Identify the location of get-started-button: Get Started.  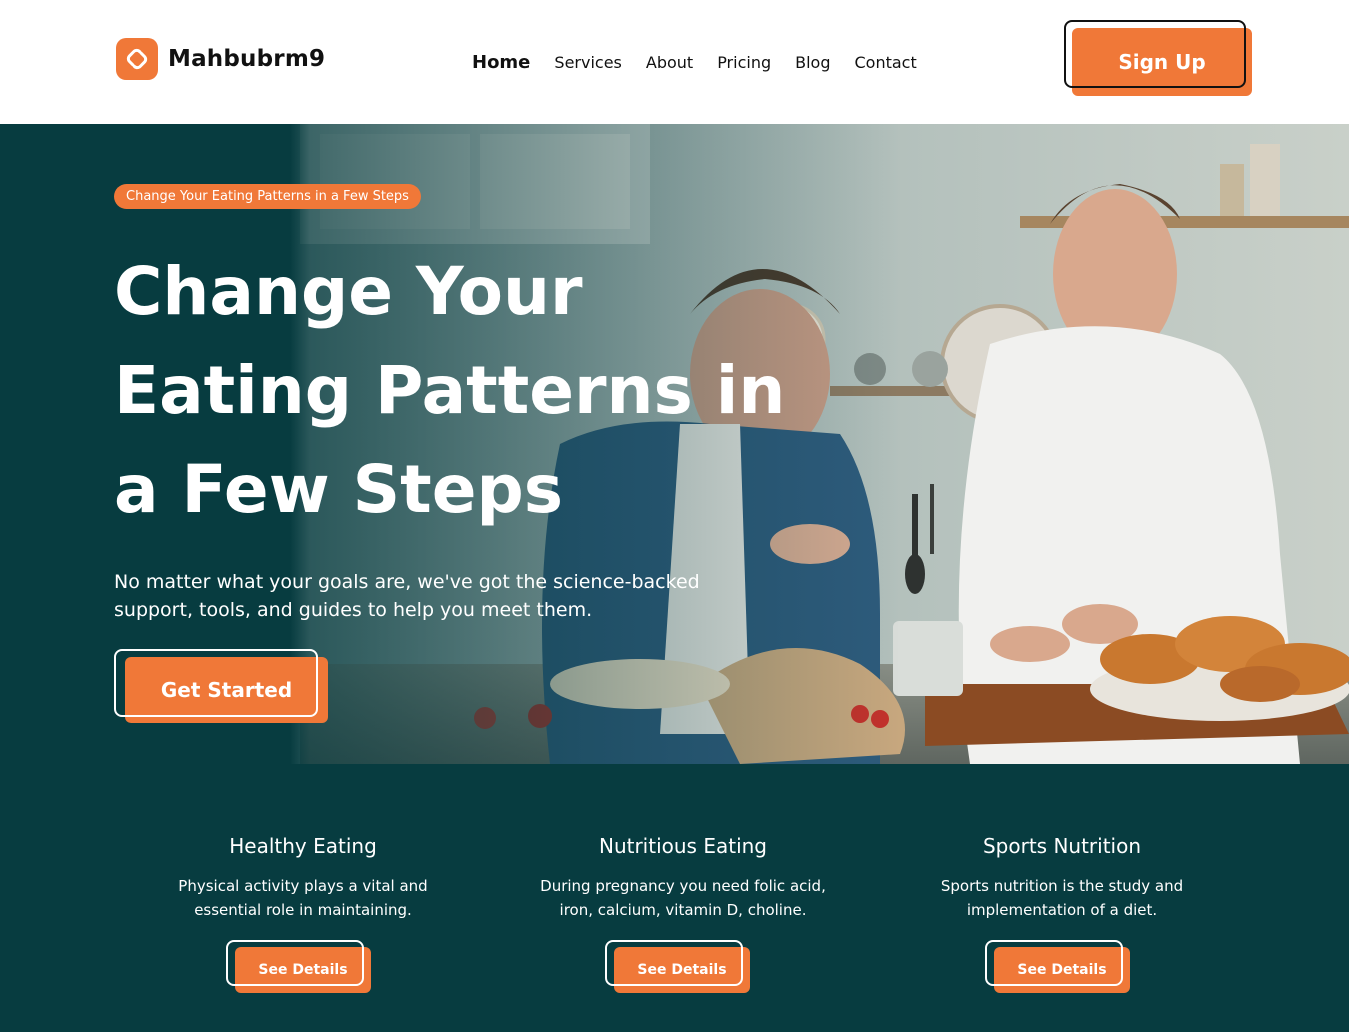
(222, 687).